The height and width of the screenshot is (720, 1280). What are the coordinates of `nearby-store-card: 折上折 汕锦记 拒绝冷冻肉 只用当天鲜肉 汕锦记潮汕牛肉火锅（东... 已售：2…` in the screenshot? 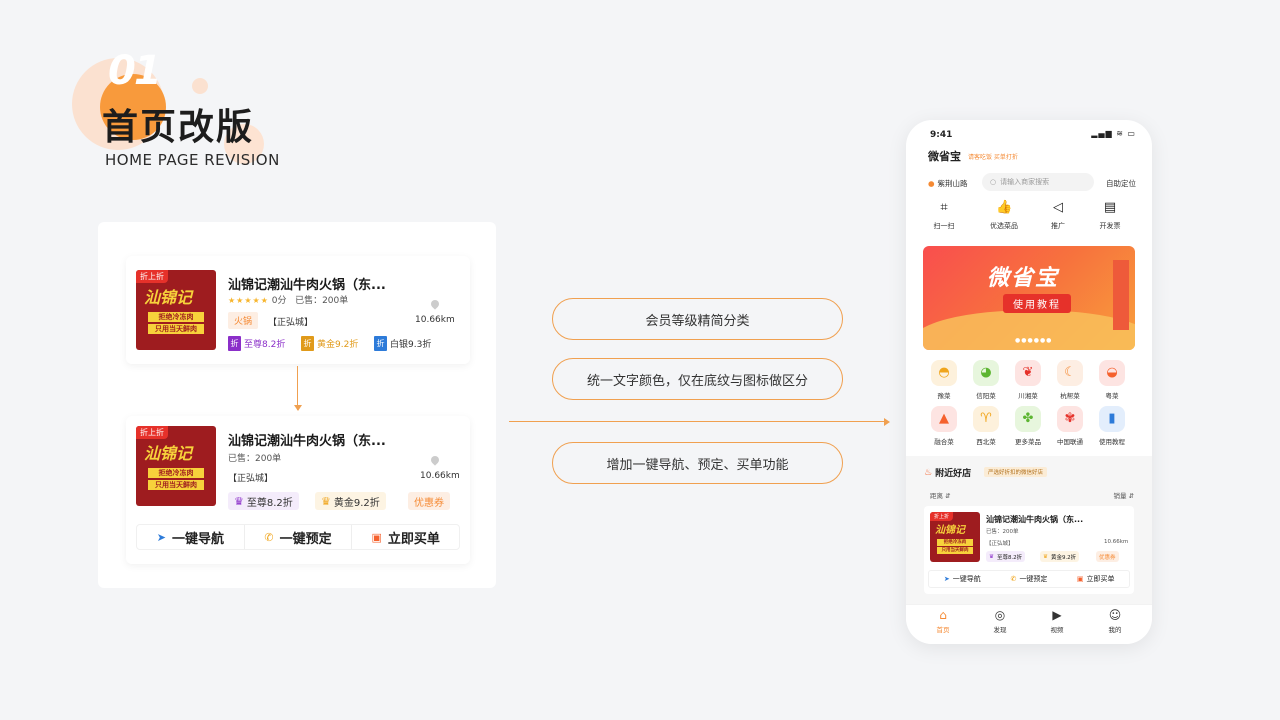 It's located at (1029, 550).